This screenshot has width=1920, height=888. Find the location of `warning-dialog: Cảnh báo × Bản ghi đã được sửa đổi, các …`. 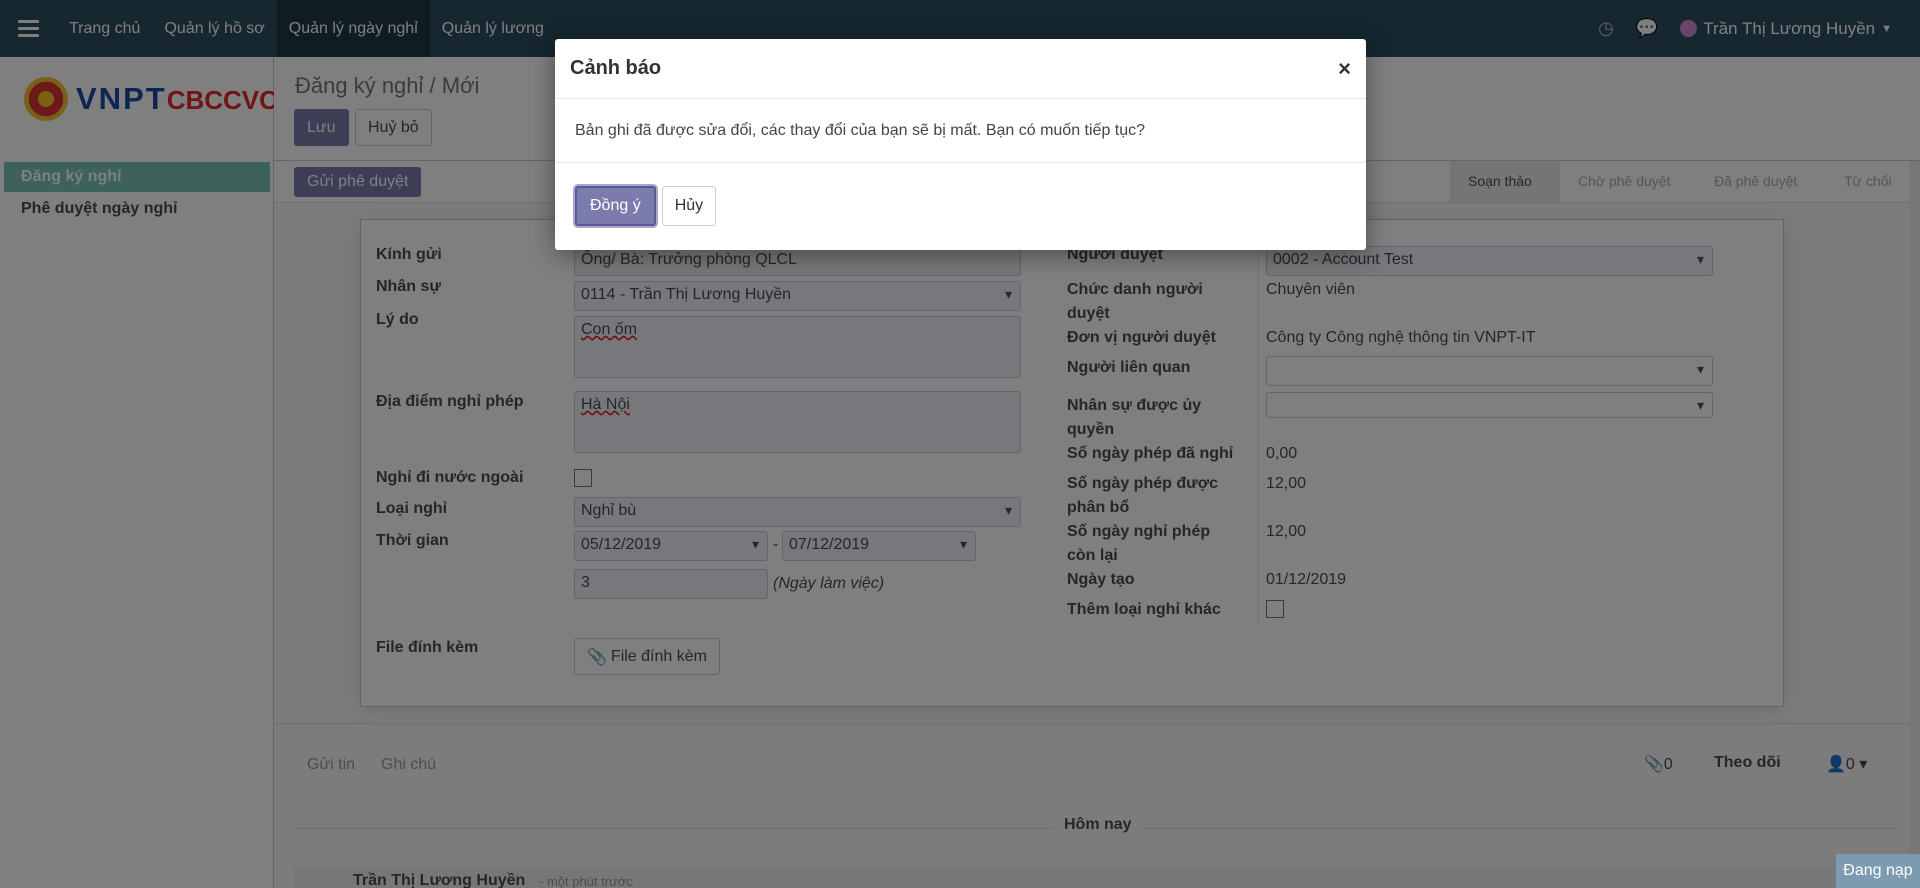

warning-dialog: Cảnh báo × Bản ghi đã được sửa đổi, các … is located at coordinates (960, 144).